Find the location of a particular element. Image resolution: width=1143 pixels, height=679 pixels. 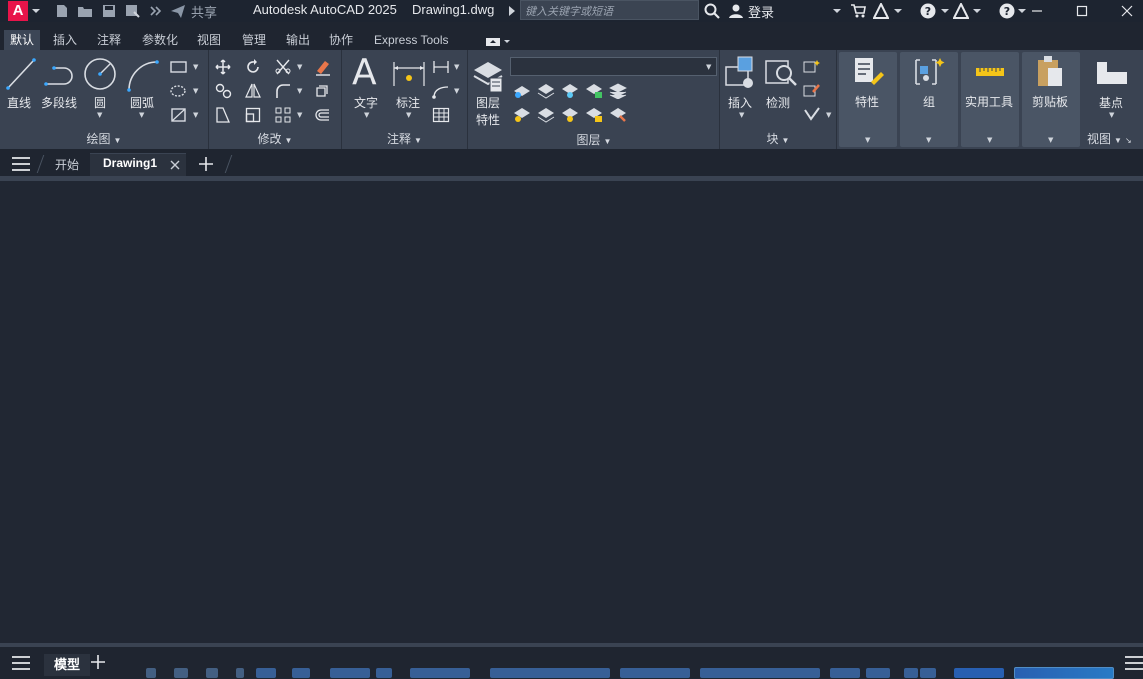

view-panel-title: 视图 ▼ ↘ is located at coordinates (1115, 138).